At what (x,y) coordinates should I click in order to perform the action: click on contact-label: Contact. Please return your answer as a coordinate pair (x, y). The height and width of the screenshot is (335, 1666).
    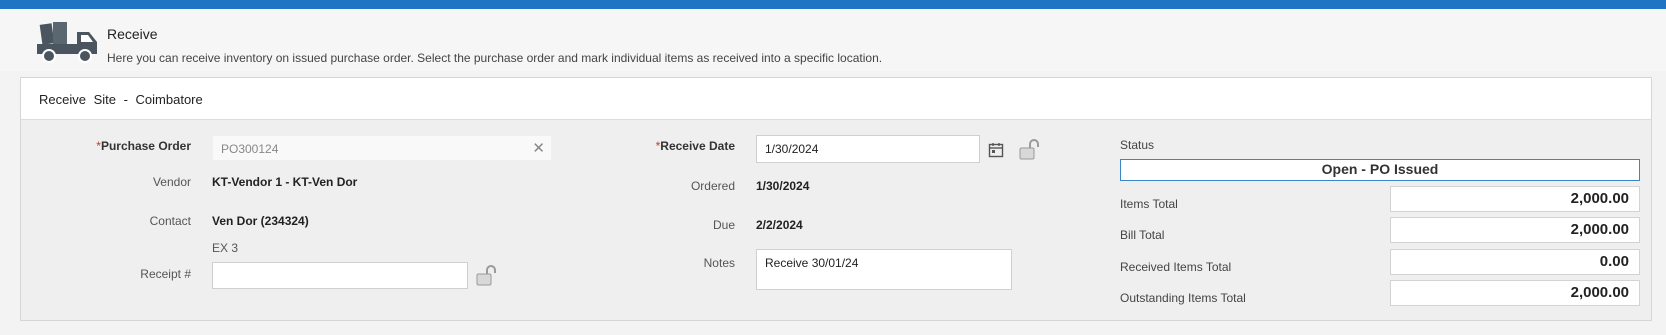
    Looking at the image, I should click on (170, 221).